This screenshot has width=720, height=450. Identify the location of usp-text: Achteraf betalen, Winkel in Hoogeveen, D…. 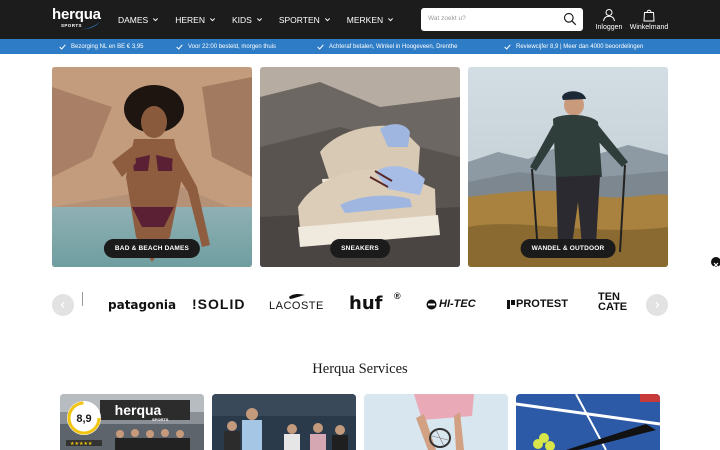
(393, 46).